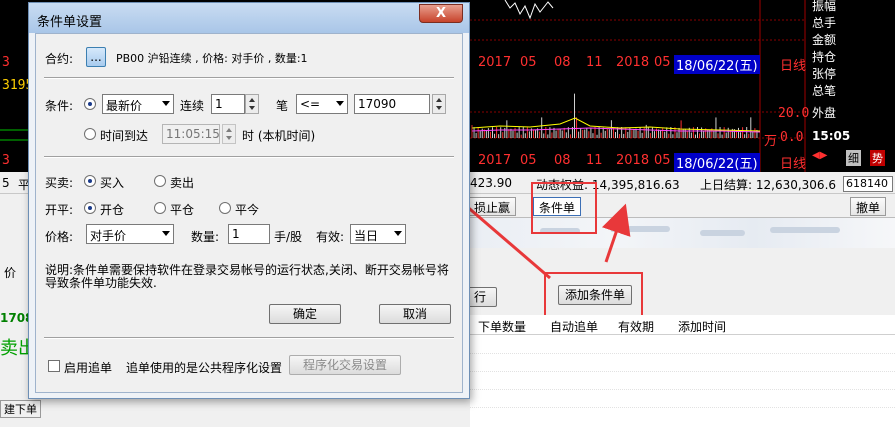 The width and height of the screenshot is (895, 427). What do you see at coordinates (819, 155) in the screenshot?
I see `nav-arrows: ◀▶` at bounding box center [819, 155].